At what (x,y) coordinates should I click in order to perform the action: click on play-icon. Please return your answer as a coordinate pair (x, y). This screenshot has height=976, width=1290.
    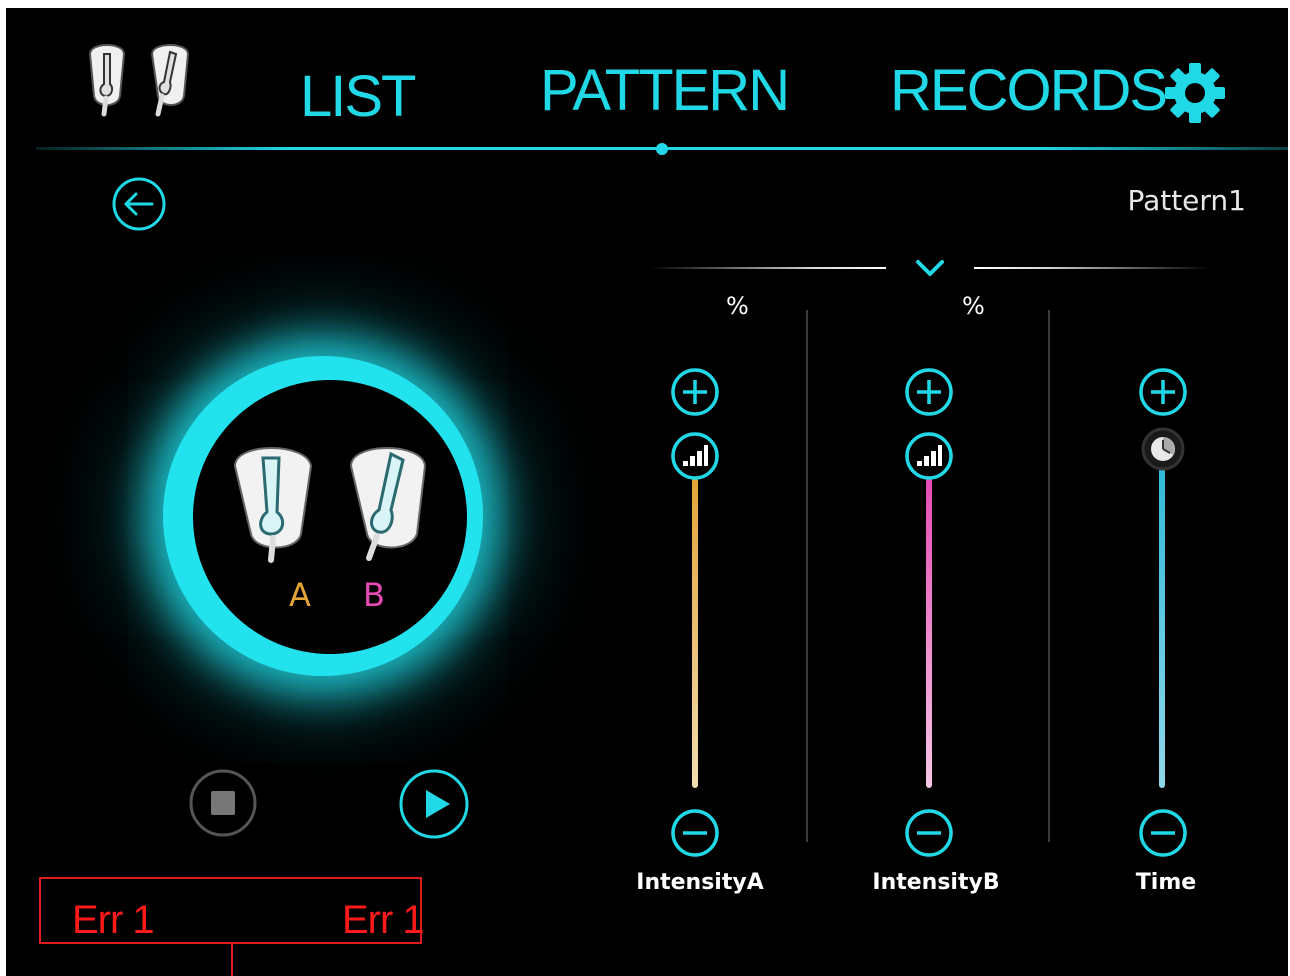
    Looking at the image, I should click on (438, 804).